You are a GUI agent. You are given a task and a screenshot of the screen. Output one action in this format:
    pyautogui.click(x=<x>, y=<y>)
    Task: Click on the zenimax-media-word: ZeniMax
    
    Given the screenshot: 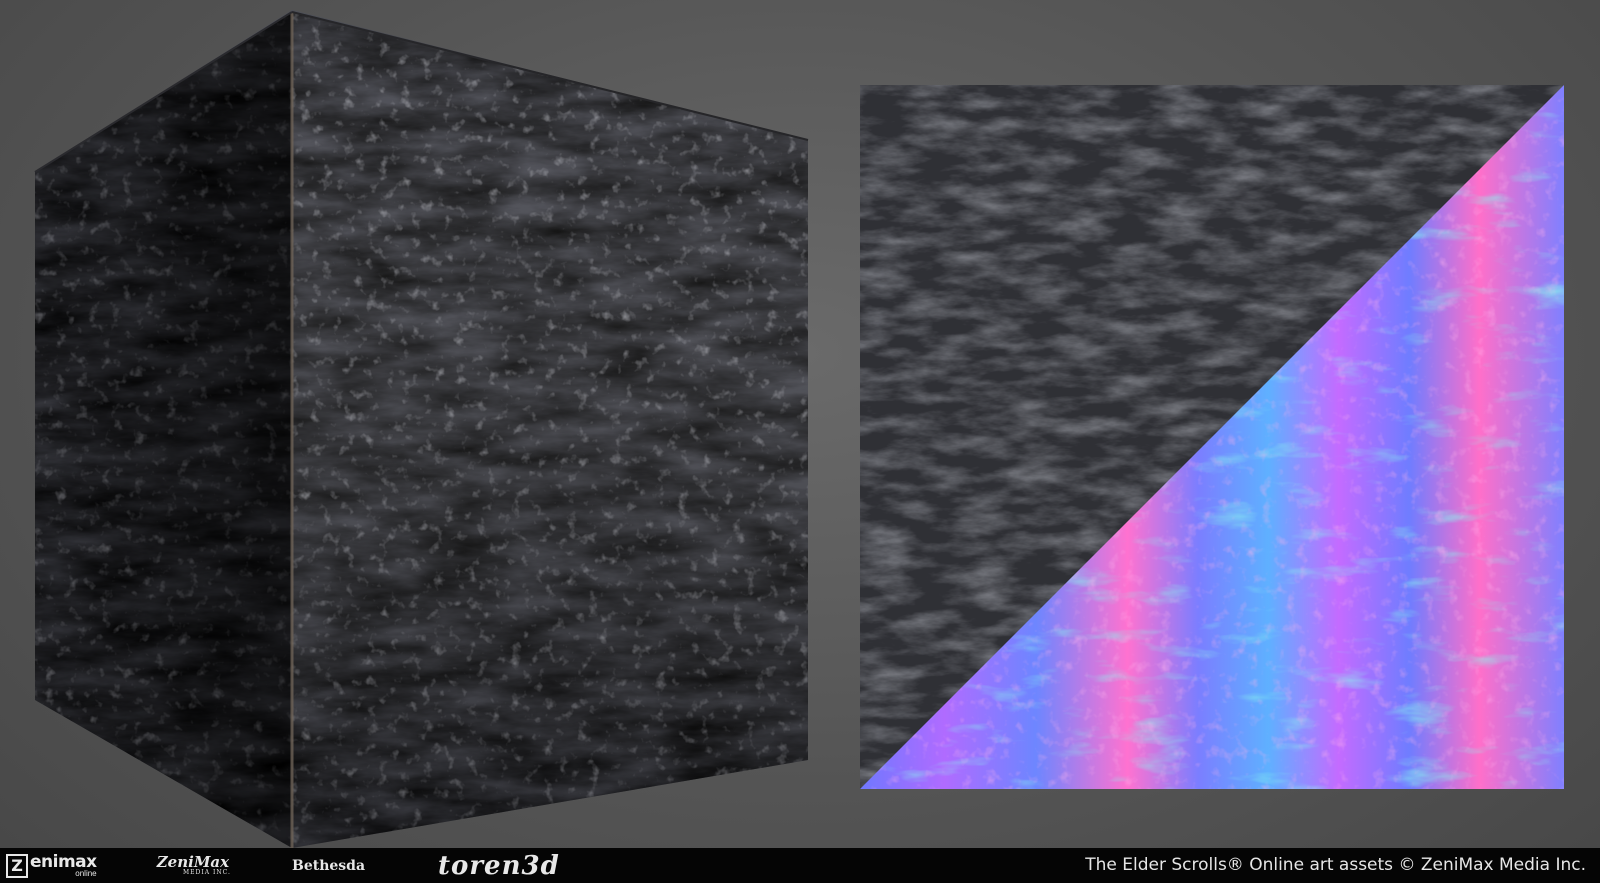 What is the action you would take?
    pyautogui.click(x=193, y=862)
    